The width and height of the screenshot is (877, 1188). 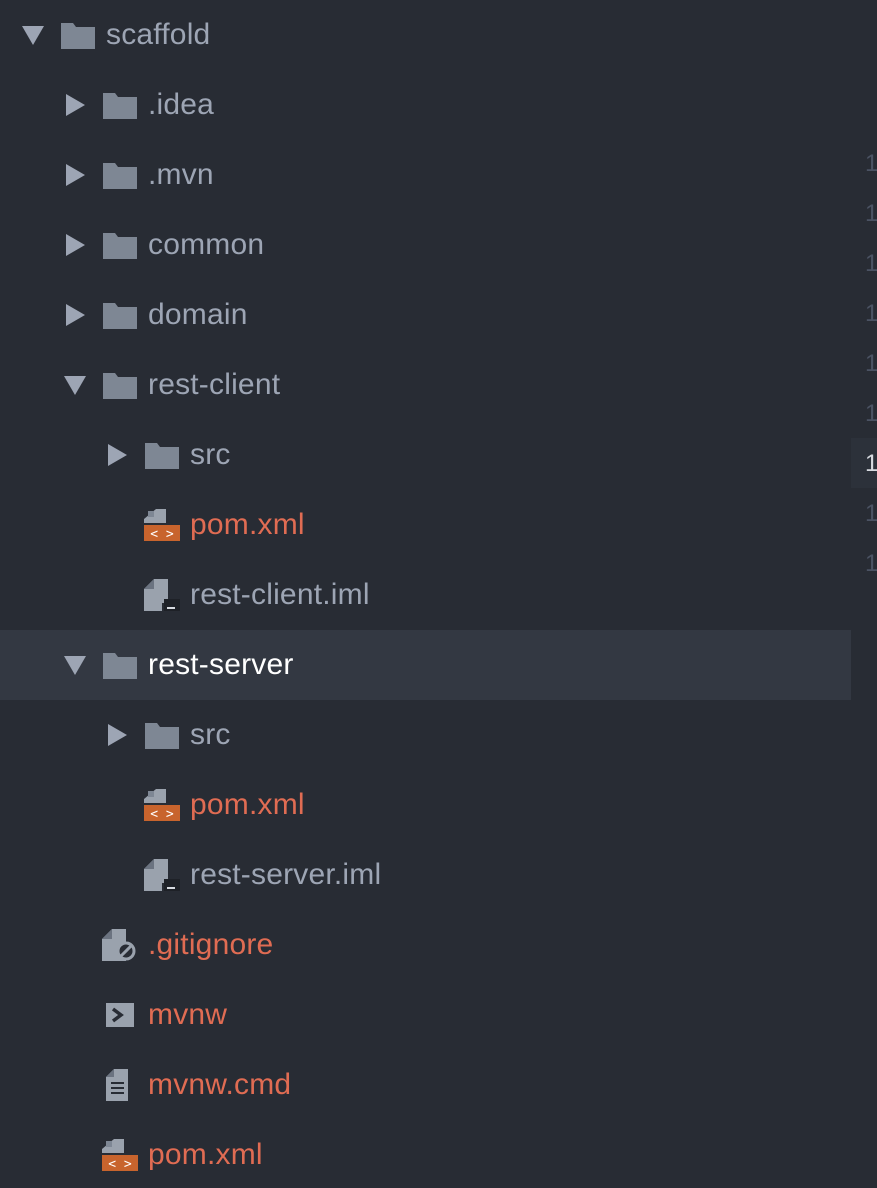 I want to click on tree-item-label: mvnw.cmd, so click(x=220, y=1084).